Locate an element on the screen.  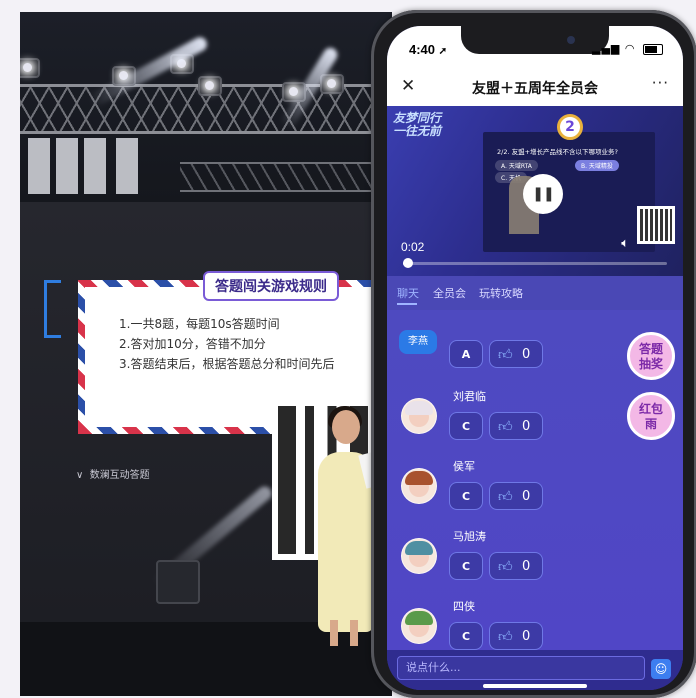
progress-handle is located at coordinates (408, 263).